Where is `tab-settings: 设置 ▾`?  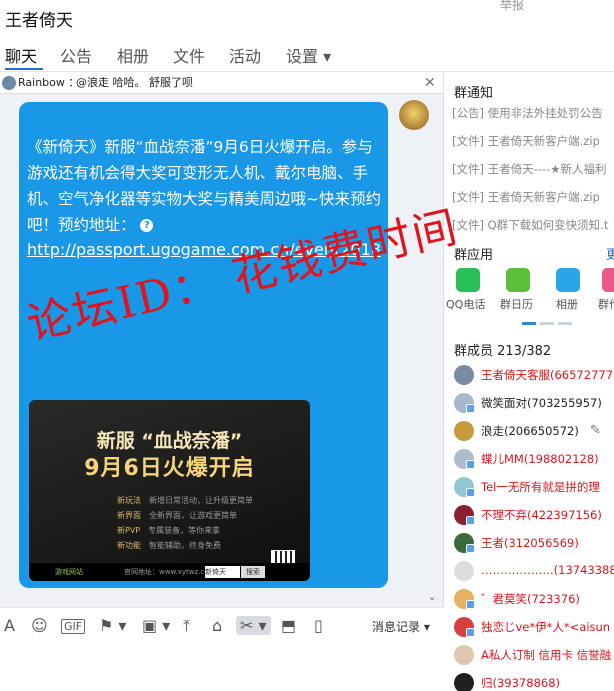
tab-settings: 设置 ▾ is located at coordinates (308, 55).